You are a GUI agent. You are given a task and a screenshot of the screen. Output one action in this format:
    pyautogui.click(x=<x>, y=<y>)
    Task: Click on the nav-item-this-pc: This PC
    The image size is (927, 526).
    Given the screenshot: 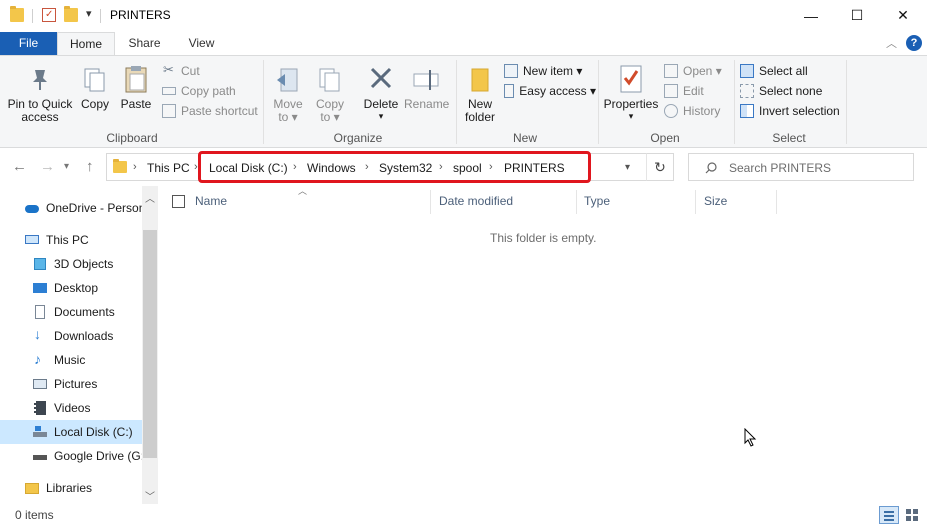 What is the action you would take?
    pyautogui.click(x=71, y=240)
    